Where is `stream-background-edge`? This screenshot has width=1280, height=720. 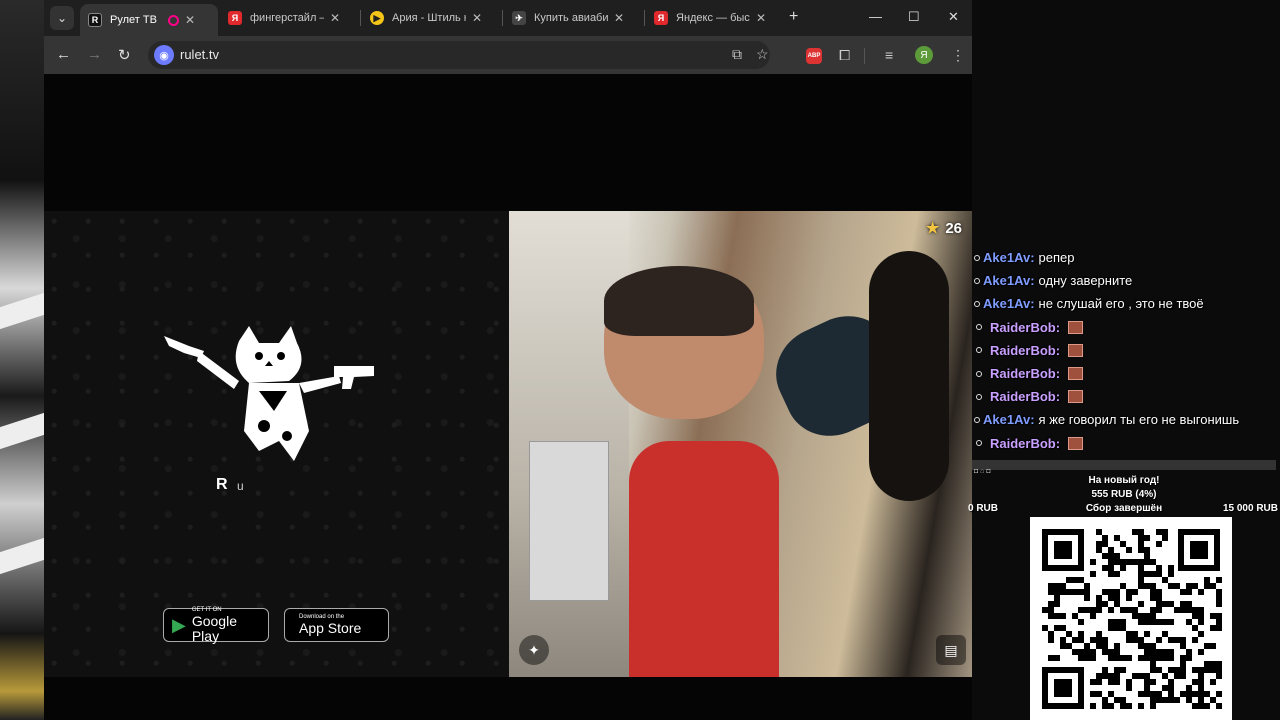
stream-background-edge is located at coordinates (22, 360).